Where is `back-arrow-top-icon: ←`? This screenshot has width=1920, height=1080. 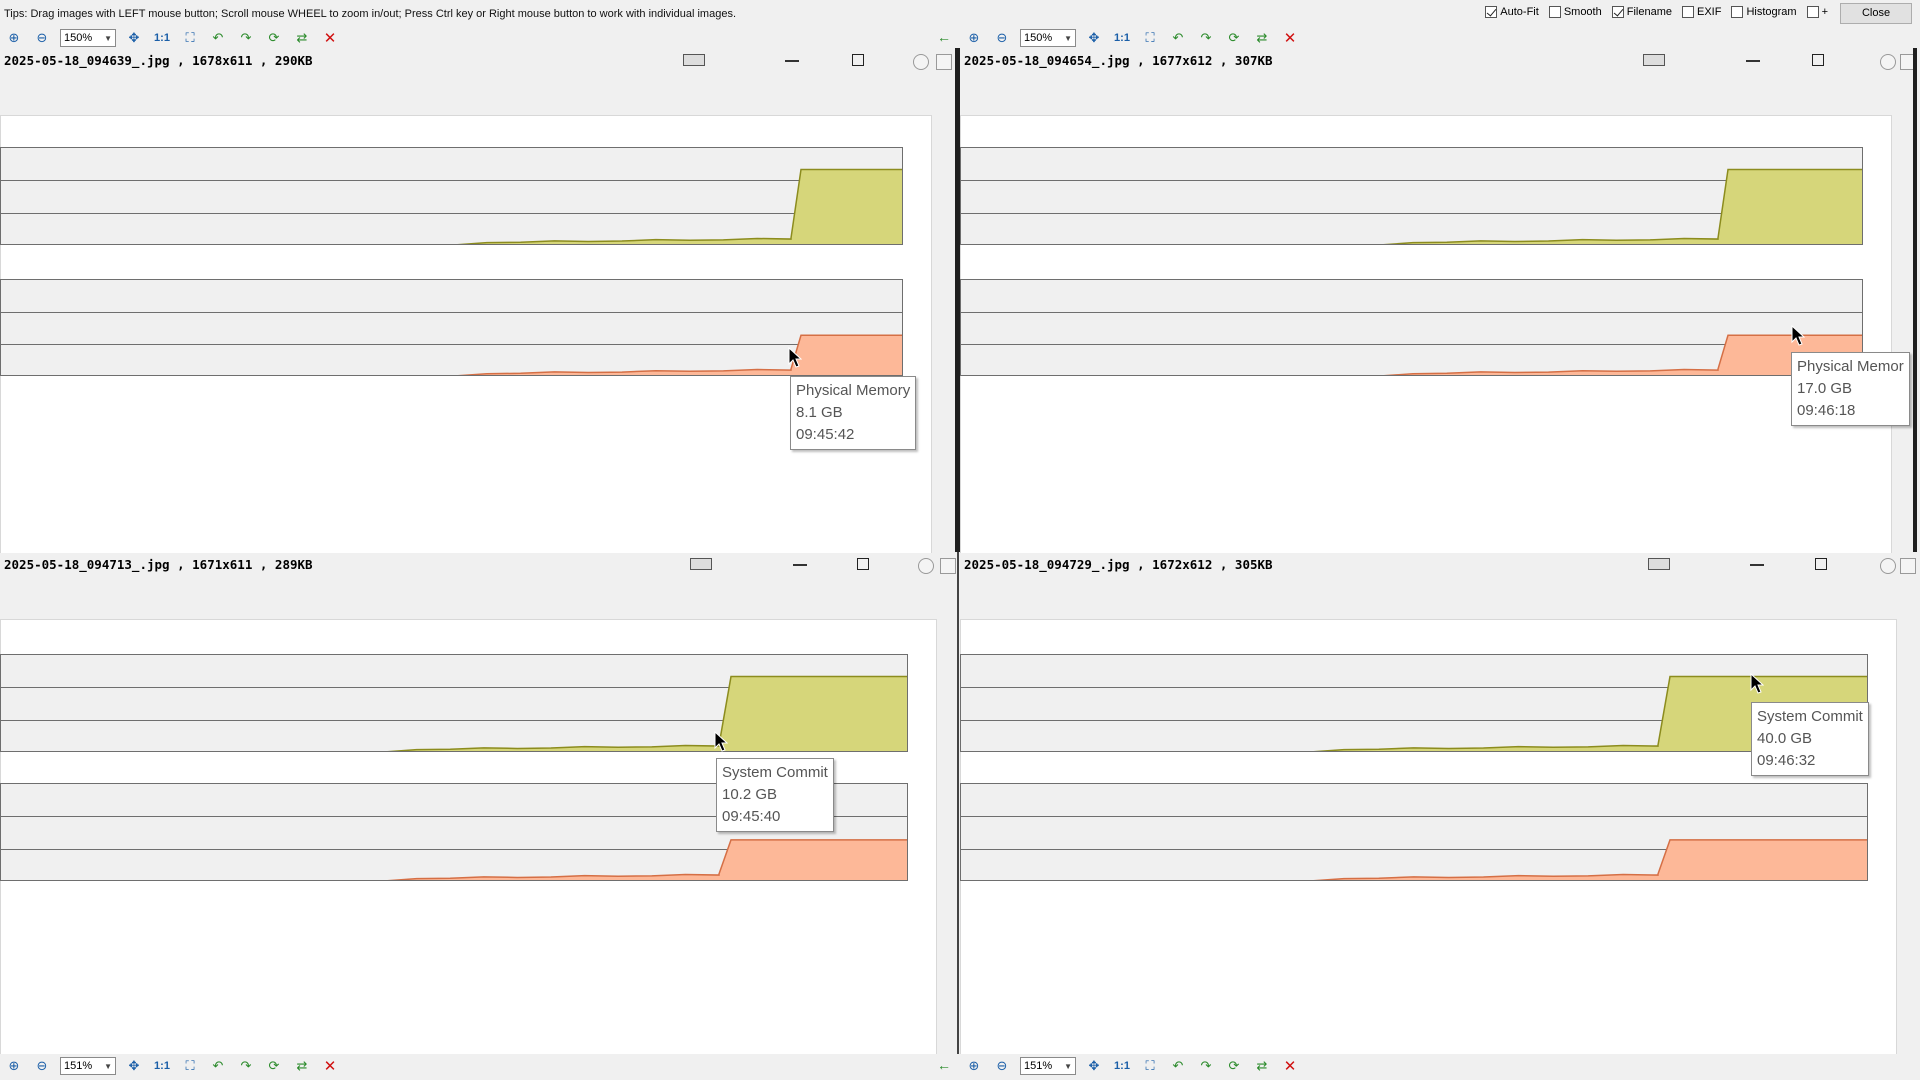 back-arrow-top-icon: ← is located at coordinates (944, 37).